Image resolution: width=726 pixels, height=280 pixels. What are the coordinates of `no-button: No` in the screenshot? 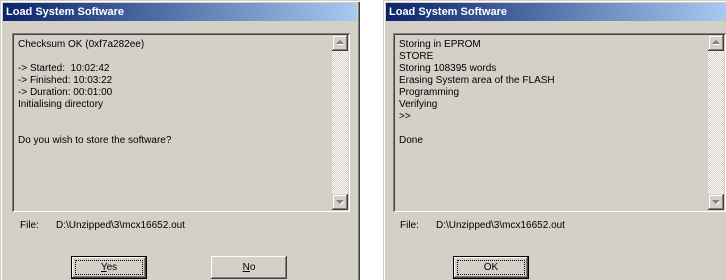 It's located at (249, 267).